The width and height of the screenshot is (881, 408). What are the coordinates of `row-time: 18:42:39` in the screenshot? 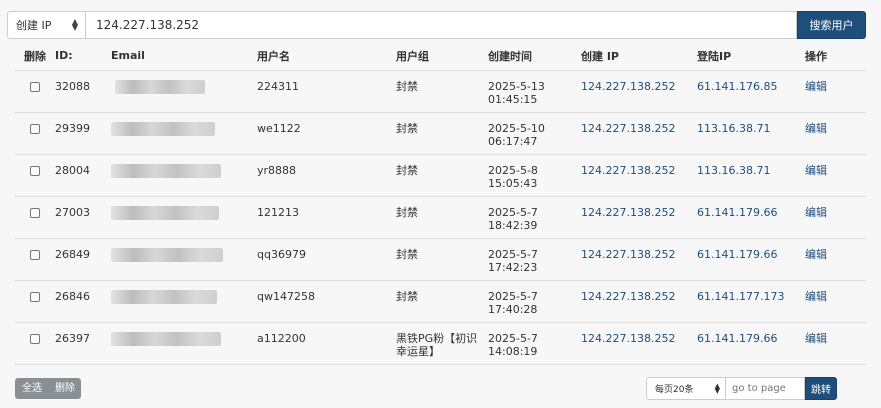 It's located at (513, 225).